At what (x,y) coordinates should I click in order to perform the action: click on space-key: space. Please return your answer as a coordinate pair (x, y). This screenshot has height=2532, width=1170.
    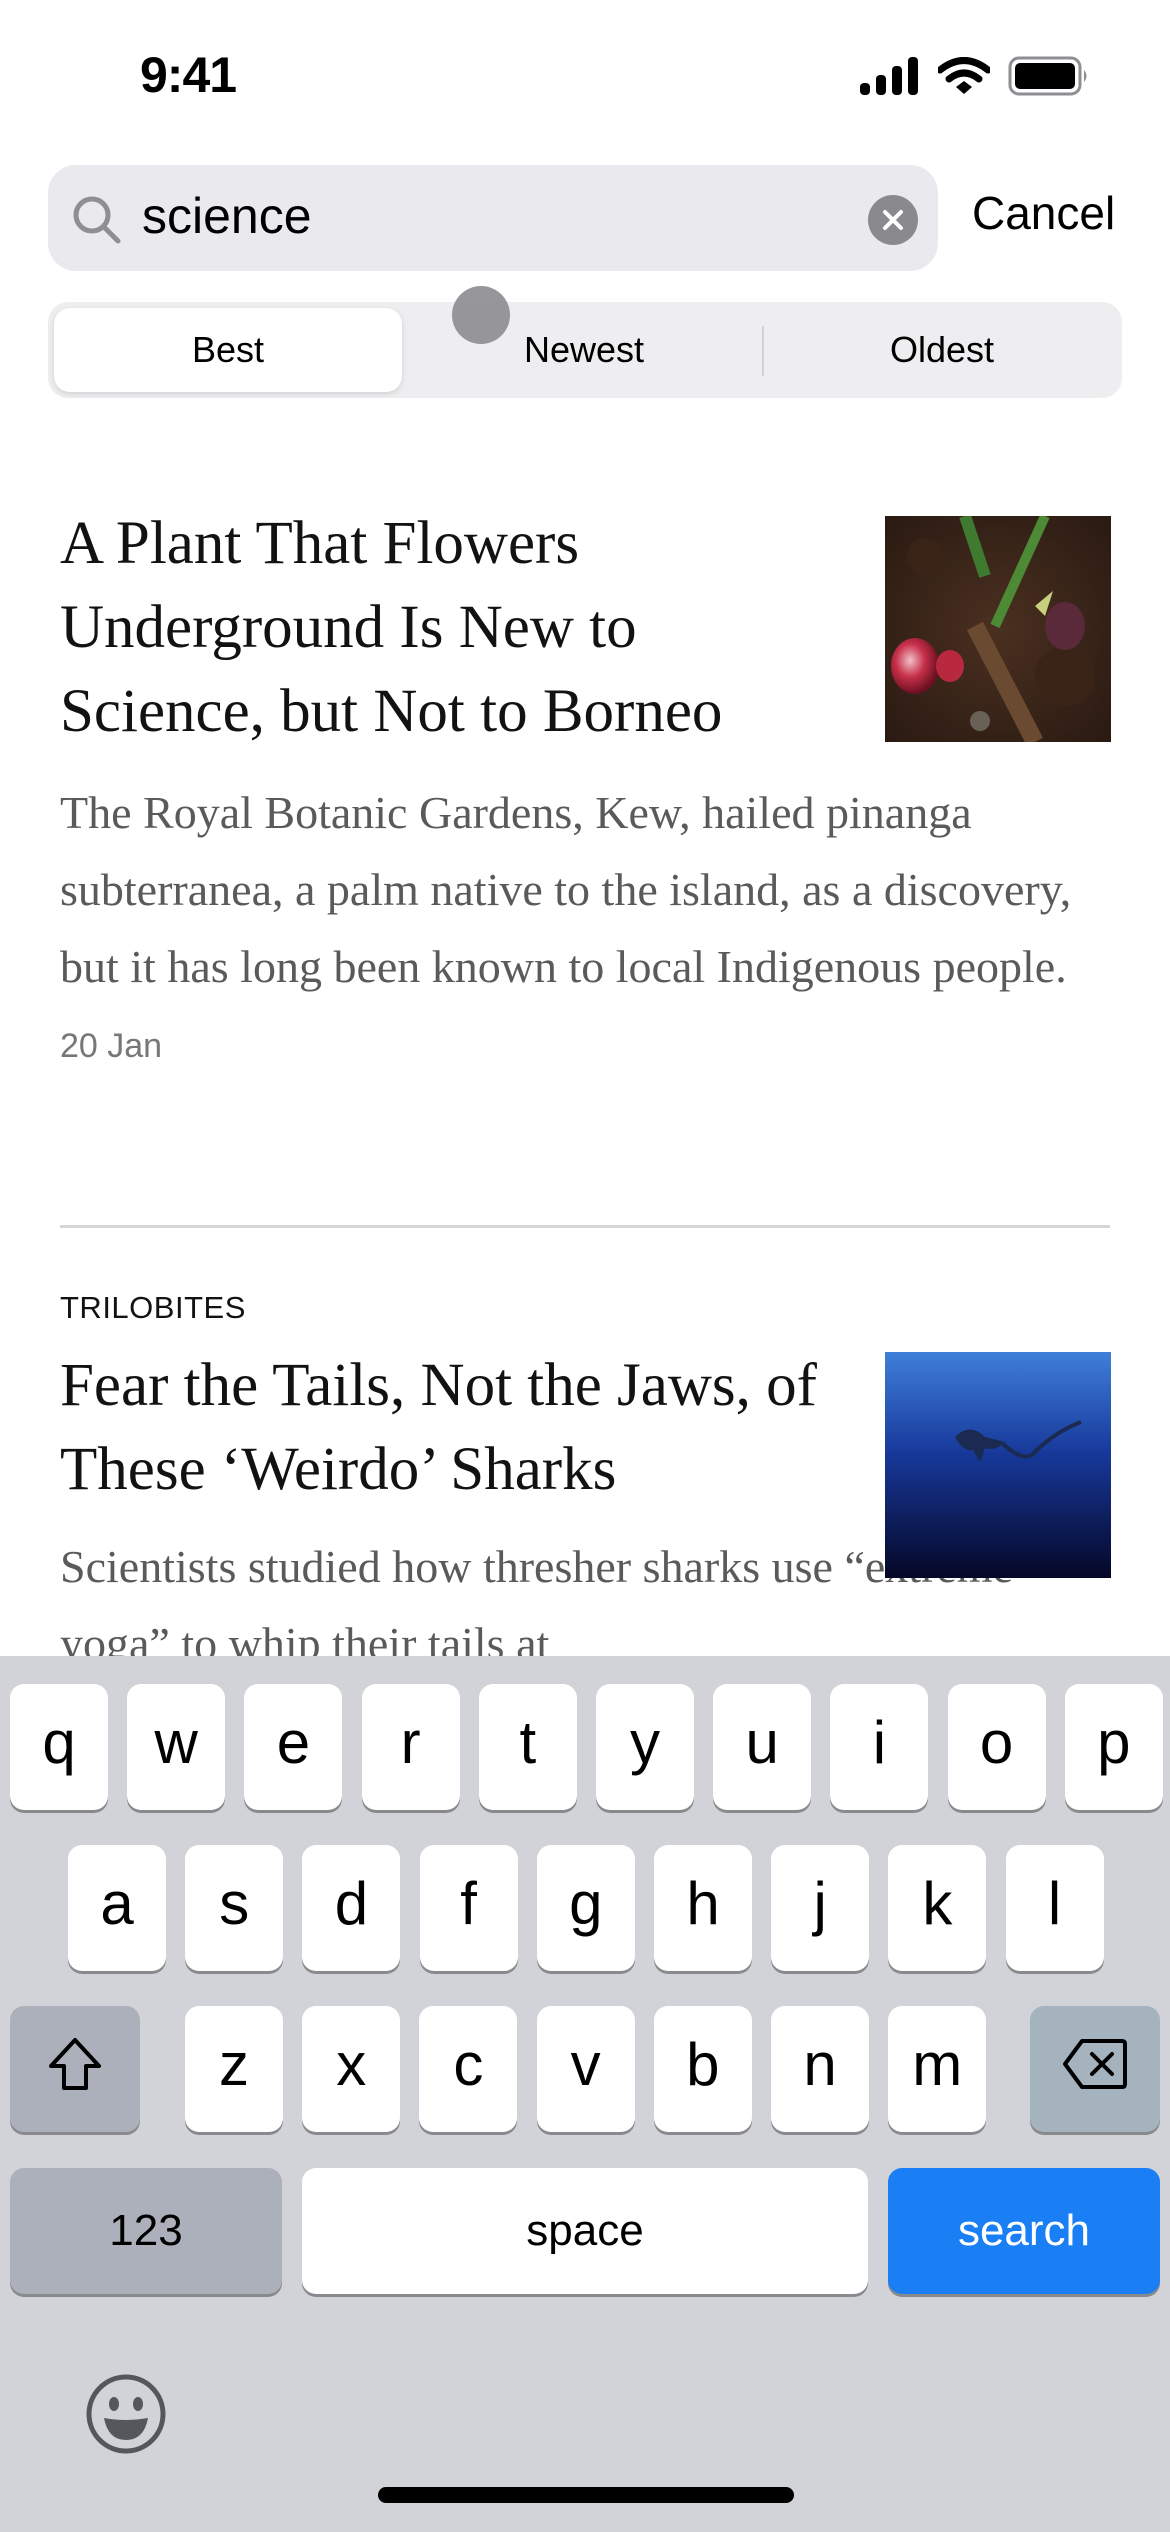
    Looking at the image, I should click on (585, 2231).